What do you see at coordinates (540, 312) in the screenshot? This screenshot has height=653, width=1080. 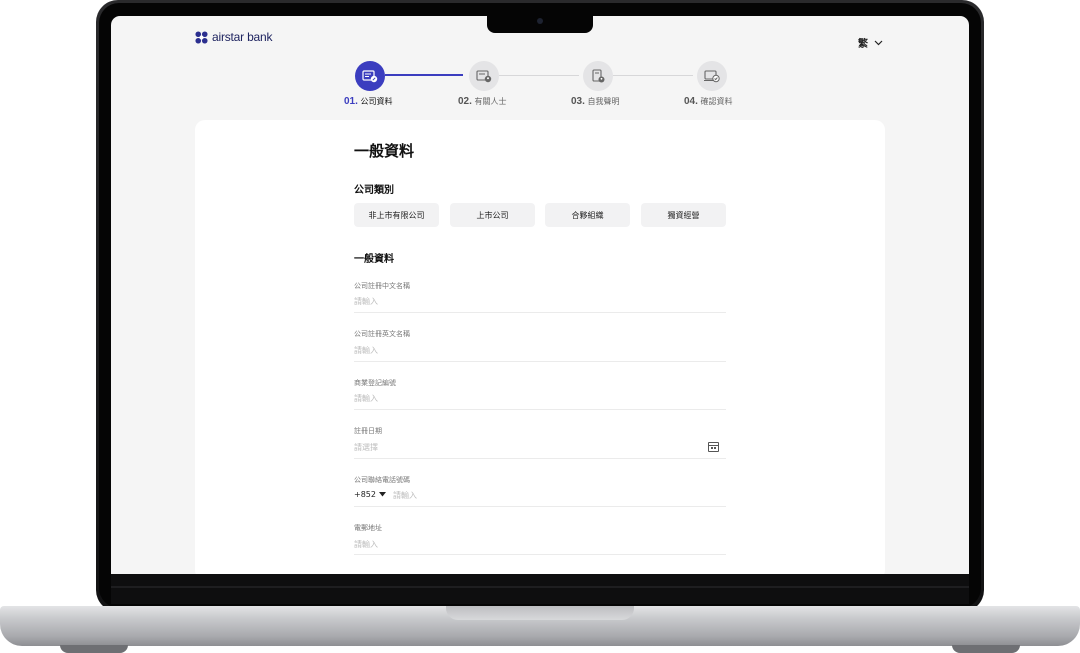 I see `chinese-name-underline` at bounding box center [540, 312].